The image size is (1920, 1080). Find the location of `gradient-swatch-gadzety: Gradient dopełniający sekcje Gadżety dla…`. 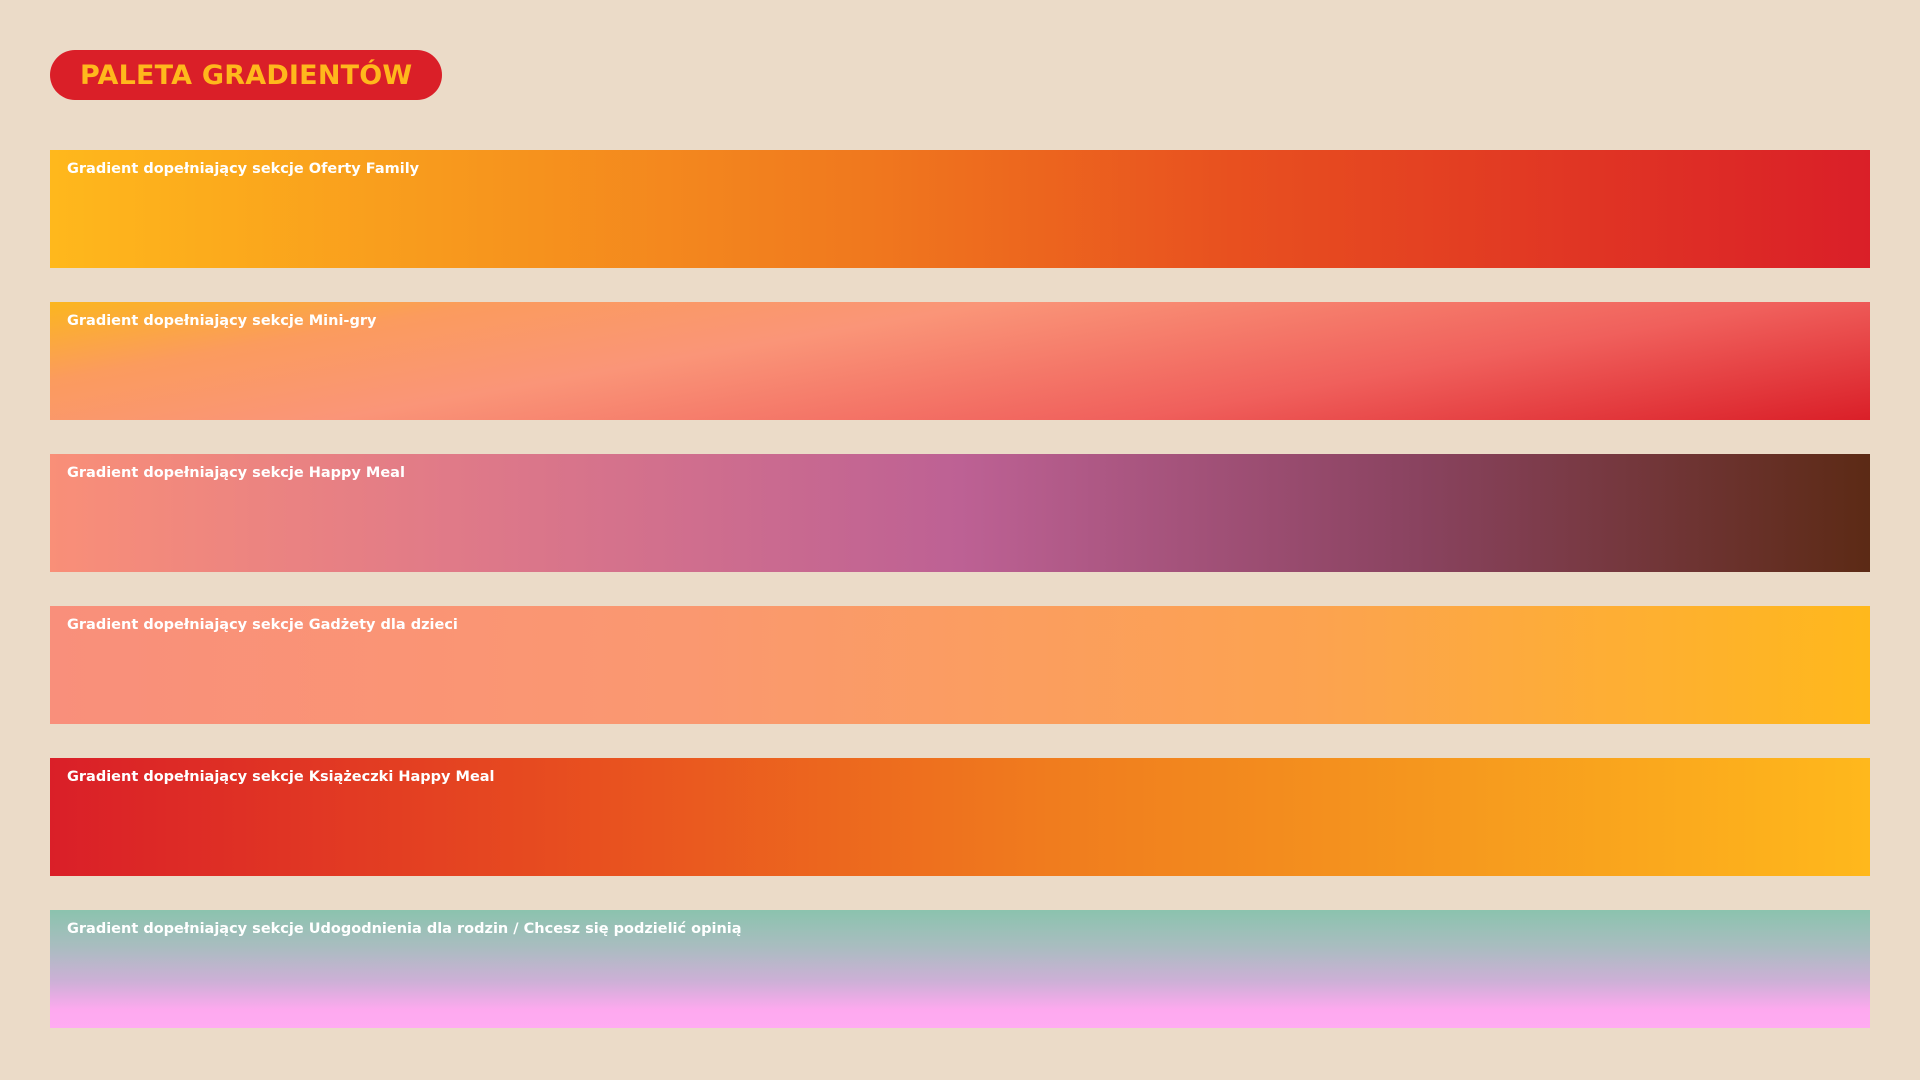

gradient-swatch-gadzety: Gradient dopełniający sekcje Gadżety dla… is located at coordinates (960, 665).